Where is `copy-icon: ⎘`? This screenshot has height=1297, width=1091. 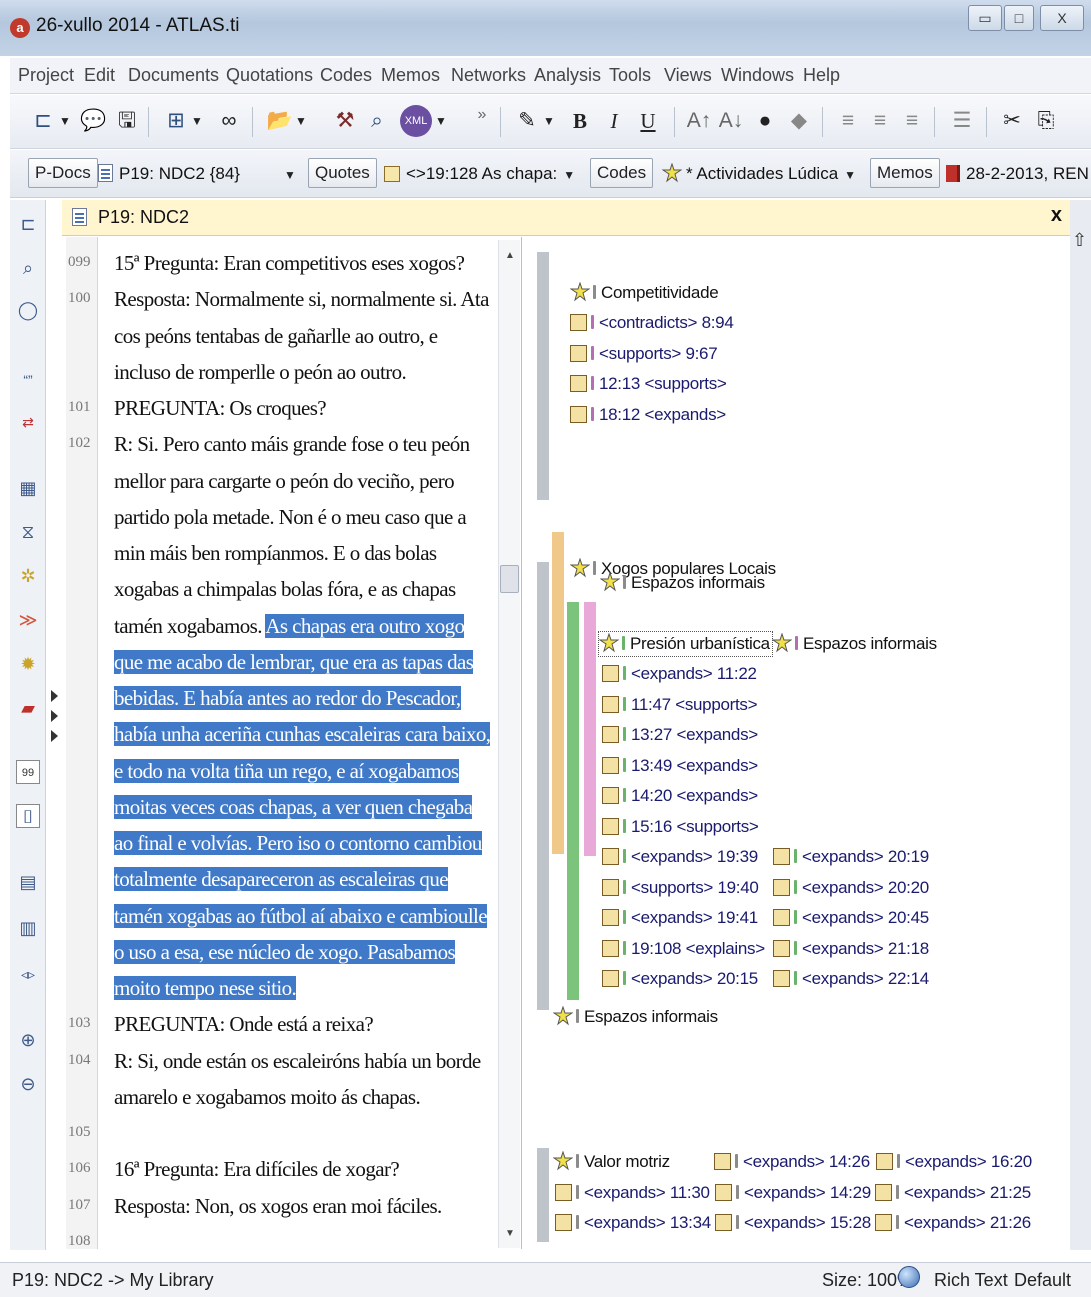 copy-icon: ⎘ is located at coordinates (1046, 121).